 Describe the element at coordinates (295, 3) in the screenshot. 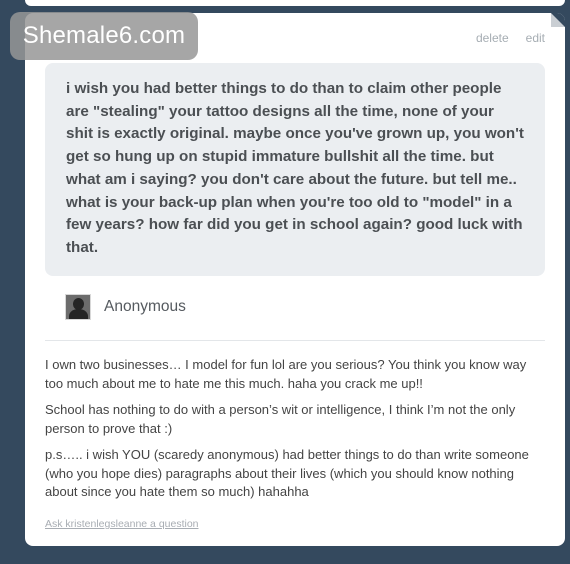

I see `previous-post-edge` at that location.